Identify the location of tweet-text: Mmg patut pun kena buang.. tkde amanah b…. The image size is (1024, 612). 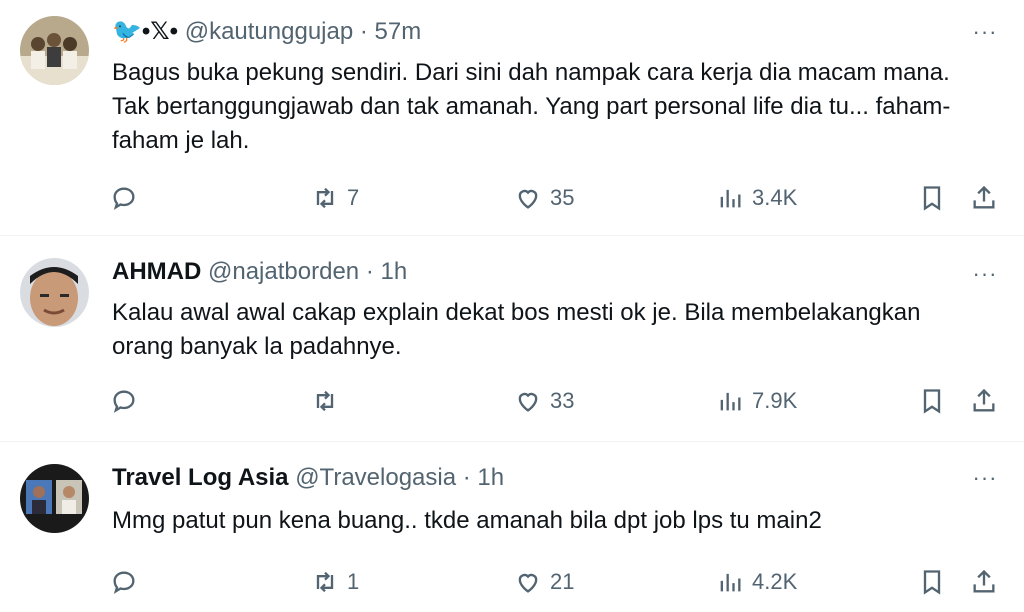
(467, 520).